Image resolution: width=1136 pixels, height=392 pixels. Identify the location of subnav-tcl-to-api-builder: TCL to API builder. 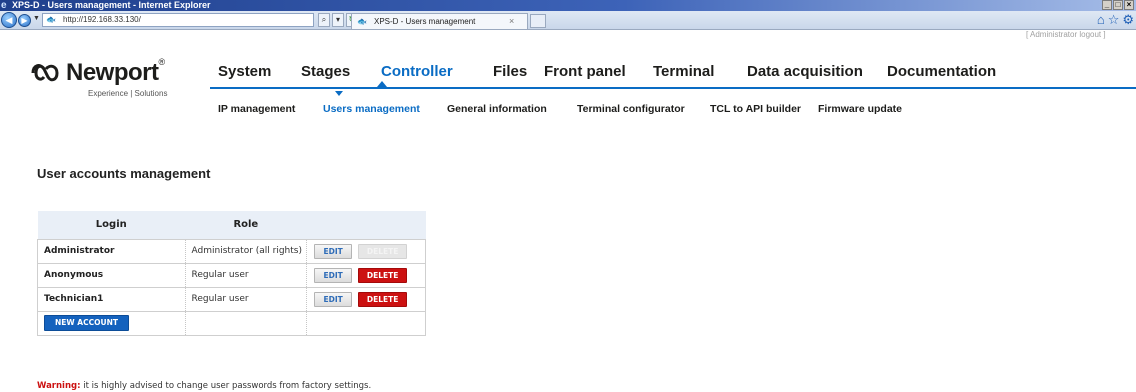
(755, 109).